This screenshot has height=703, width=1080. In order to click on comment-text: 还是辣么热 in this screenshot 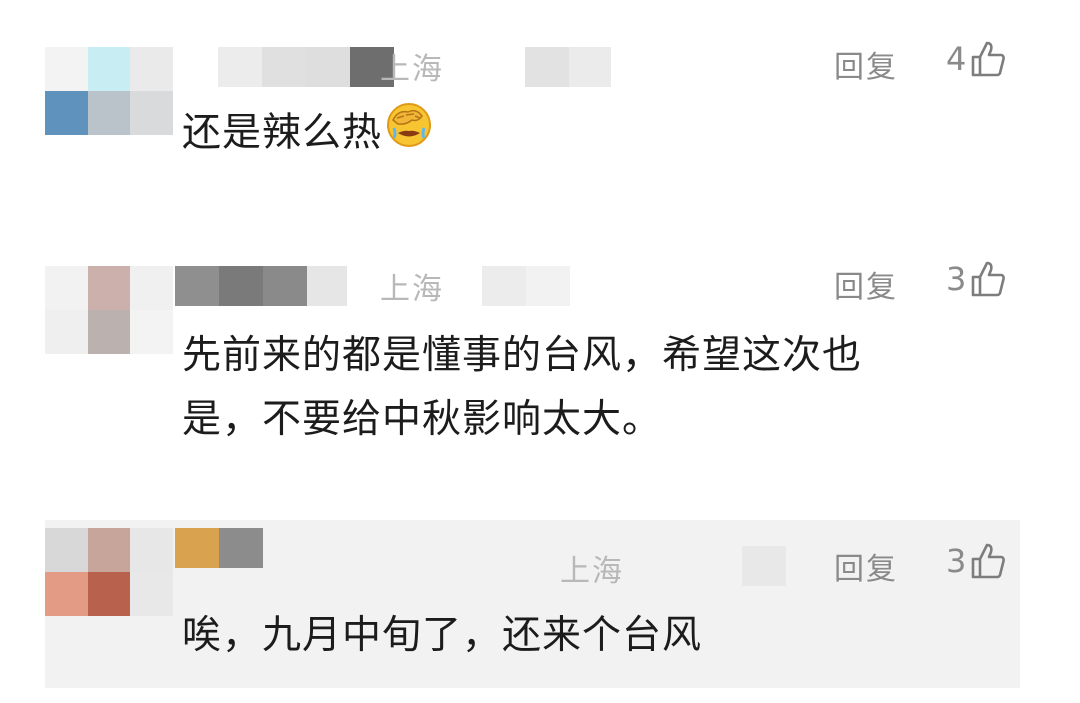, I will do `click(308, 135)`.